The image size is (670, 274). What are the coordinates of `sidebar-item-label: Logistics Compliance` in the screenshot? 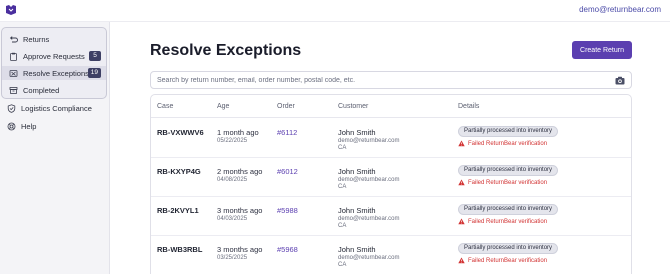 It's located at (56, 108).